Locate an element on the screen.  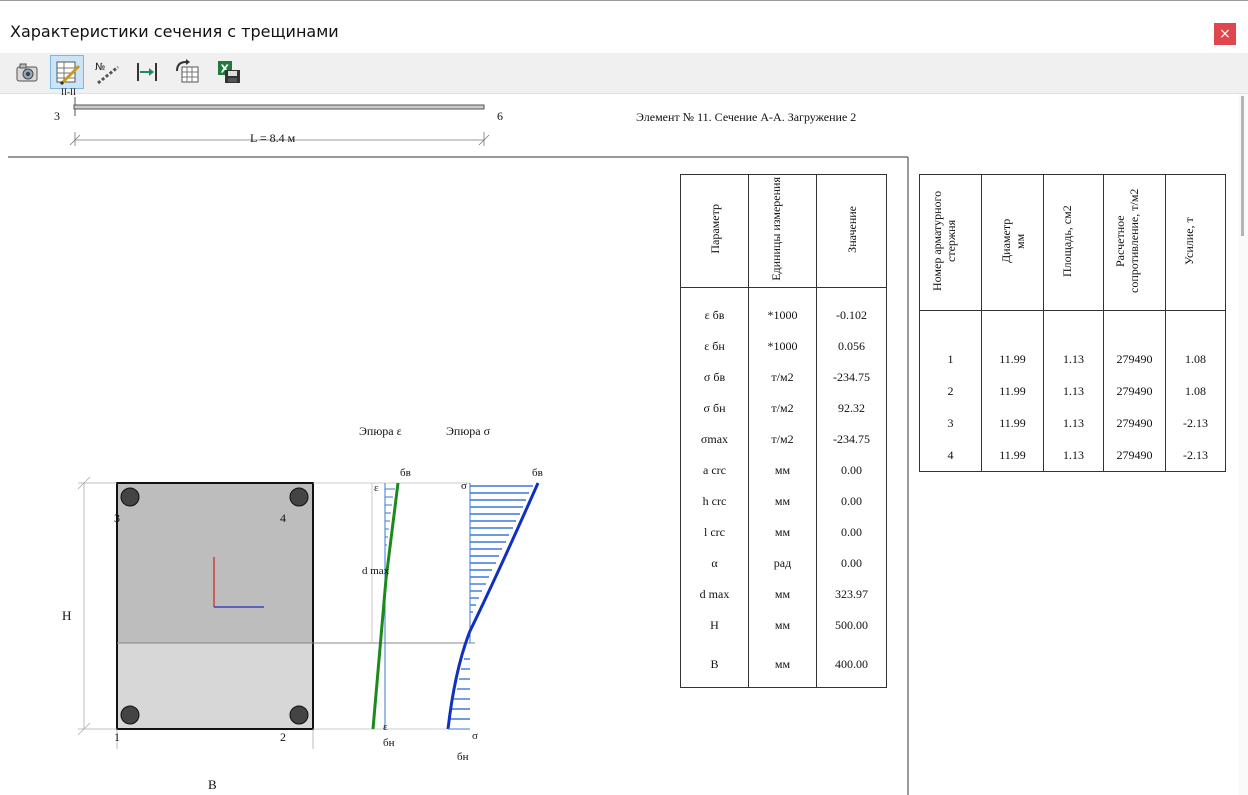
beam-length-label: L = 8.4 м is located at coordinates (273, 138).